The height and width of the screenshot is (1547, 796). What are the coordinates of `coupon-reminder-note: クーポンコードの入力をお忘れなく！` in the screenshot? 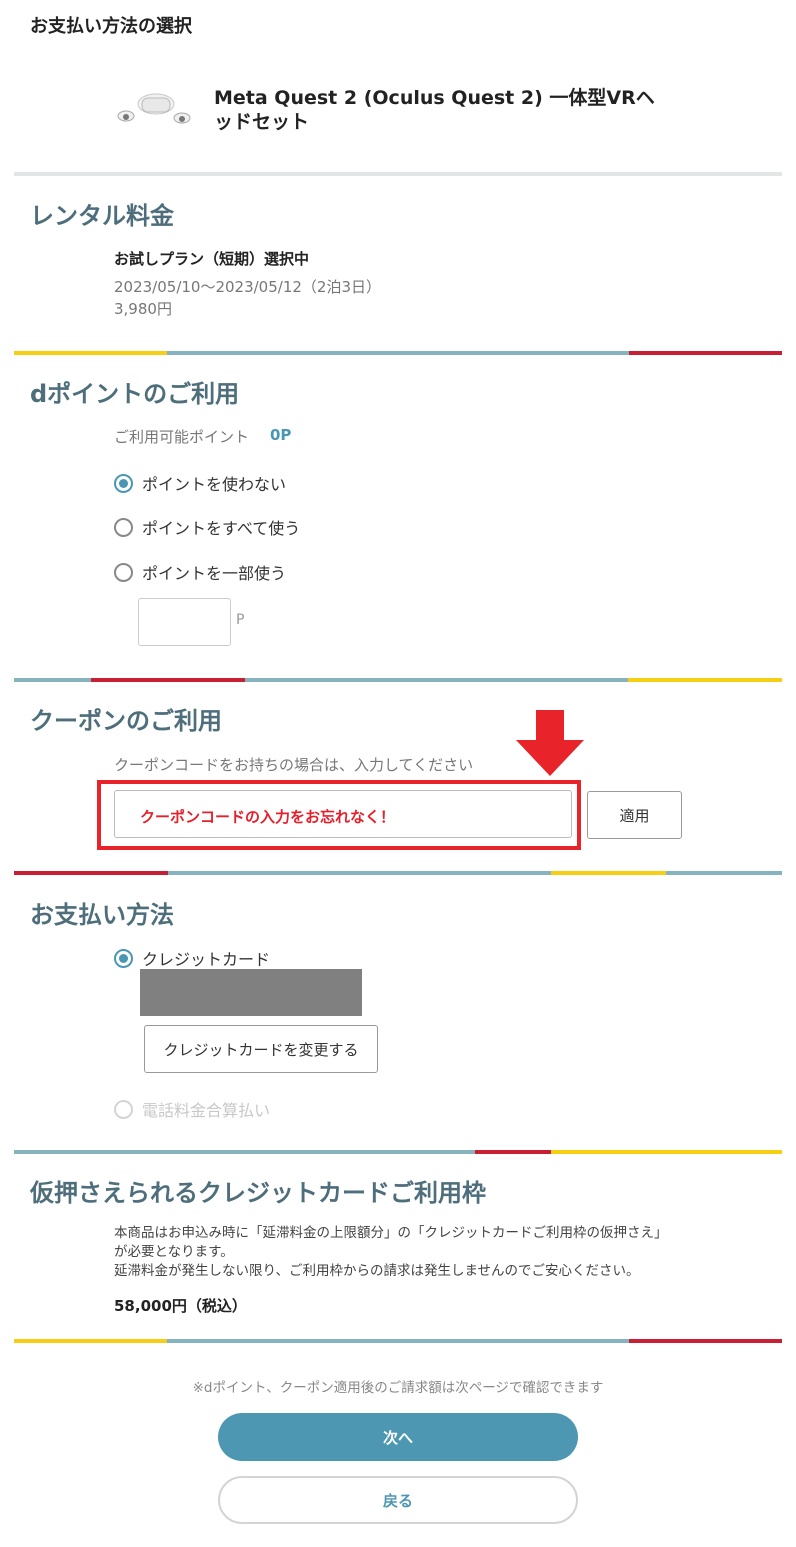 It's located at (268, 817).